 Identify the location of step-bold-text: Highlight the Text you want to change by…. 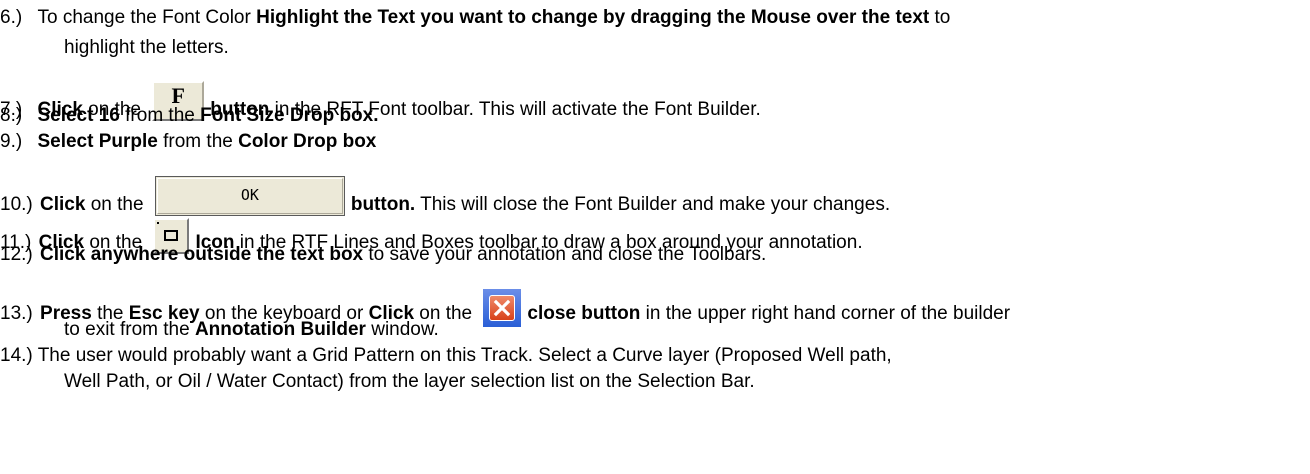
(593, 17).